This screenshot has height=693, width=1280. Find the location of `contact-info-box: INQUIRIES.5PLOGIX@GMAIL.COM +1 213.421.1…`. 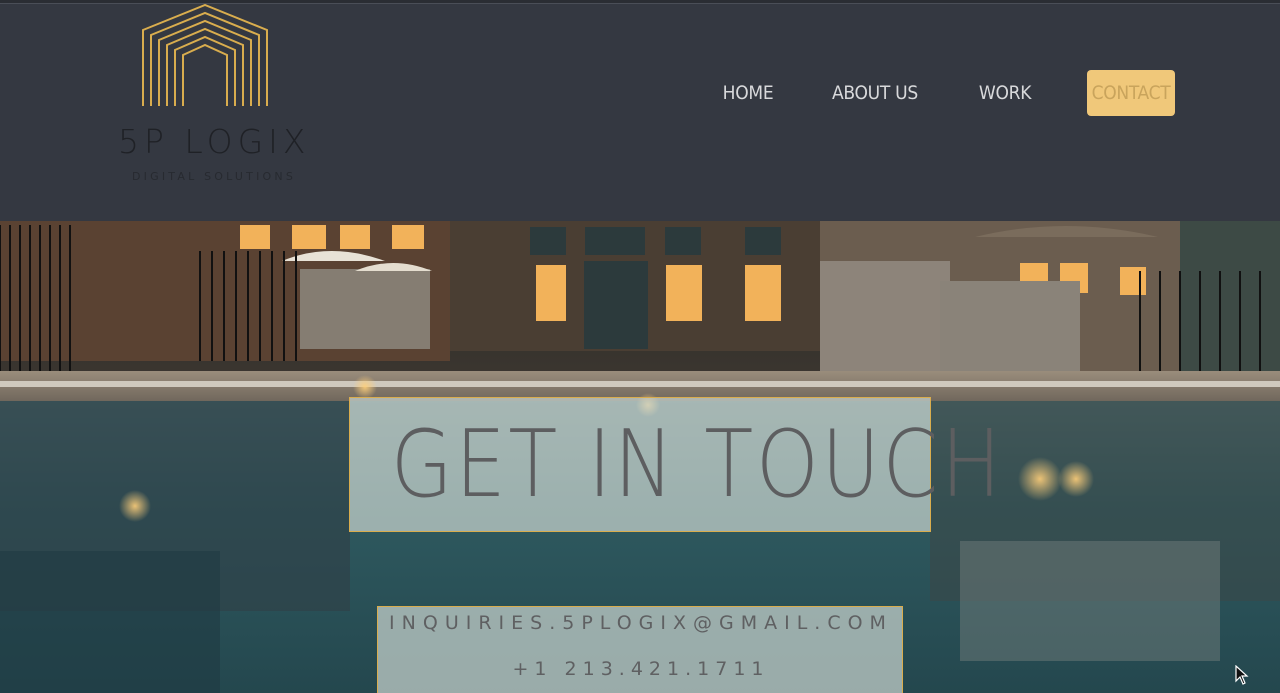

contact-info-box: INQUIRIES.5PLOGIX@GMAIL.COM +1 213.421.1… is located at coordinates (640, 649).